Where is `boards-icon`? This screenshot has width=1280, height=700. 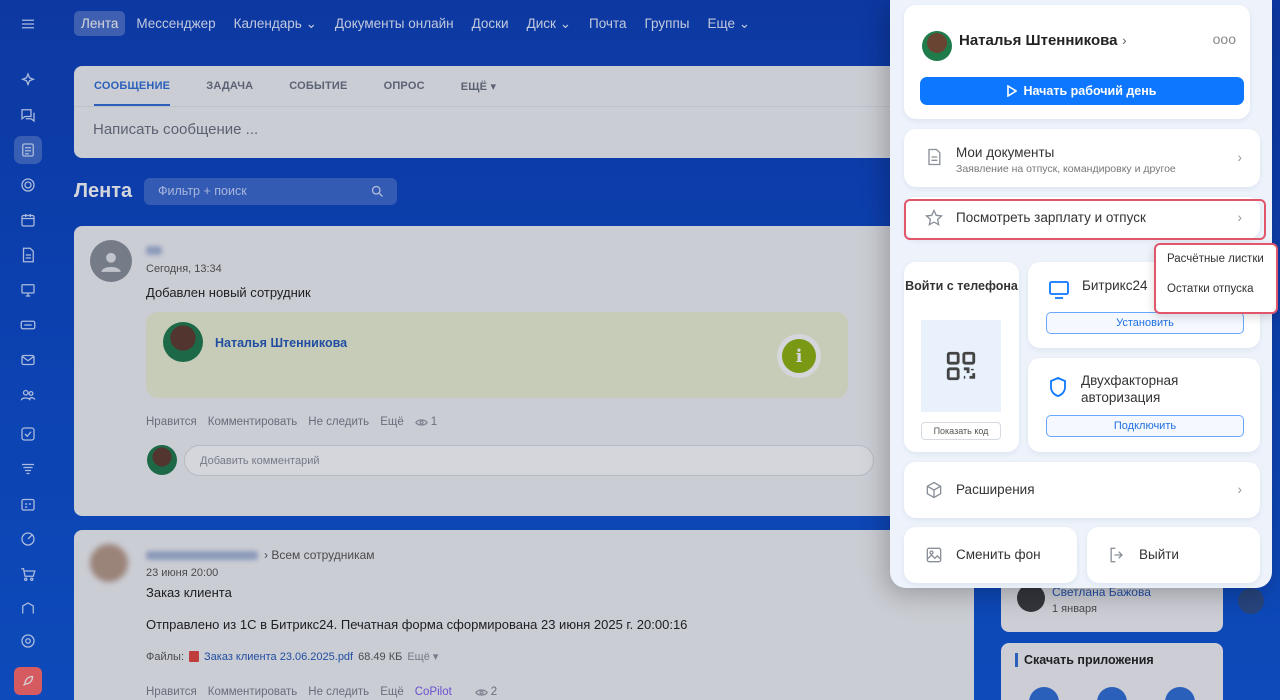
boards-icon is located at coordinates (28, 290).